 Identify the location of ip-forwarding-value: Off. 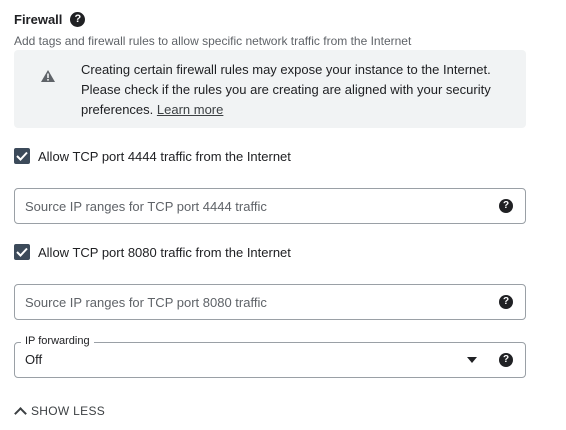
(33, 359).